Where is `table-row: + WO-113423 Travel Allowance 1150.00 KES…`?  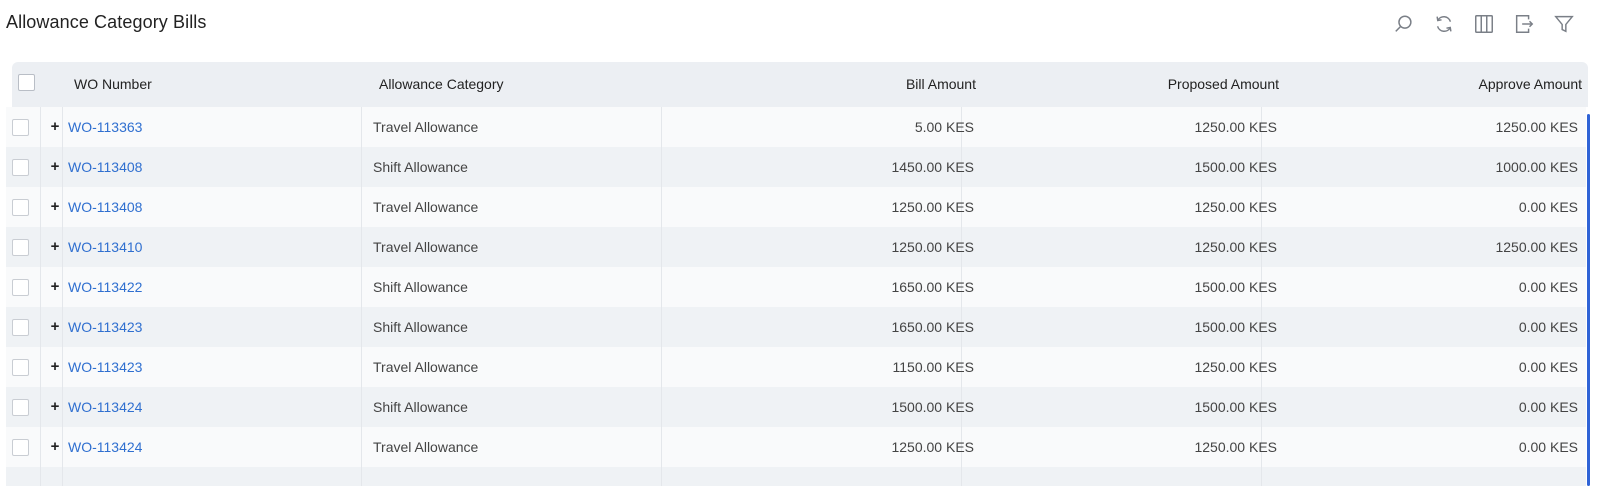
table-row: + WO-113423 Travel Allowance 1150.00 KES… is located at coordinates (796, 367).